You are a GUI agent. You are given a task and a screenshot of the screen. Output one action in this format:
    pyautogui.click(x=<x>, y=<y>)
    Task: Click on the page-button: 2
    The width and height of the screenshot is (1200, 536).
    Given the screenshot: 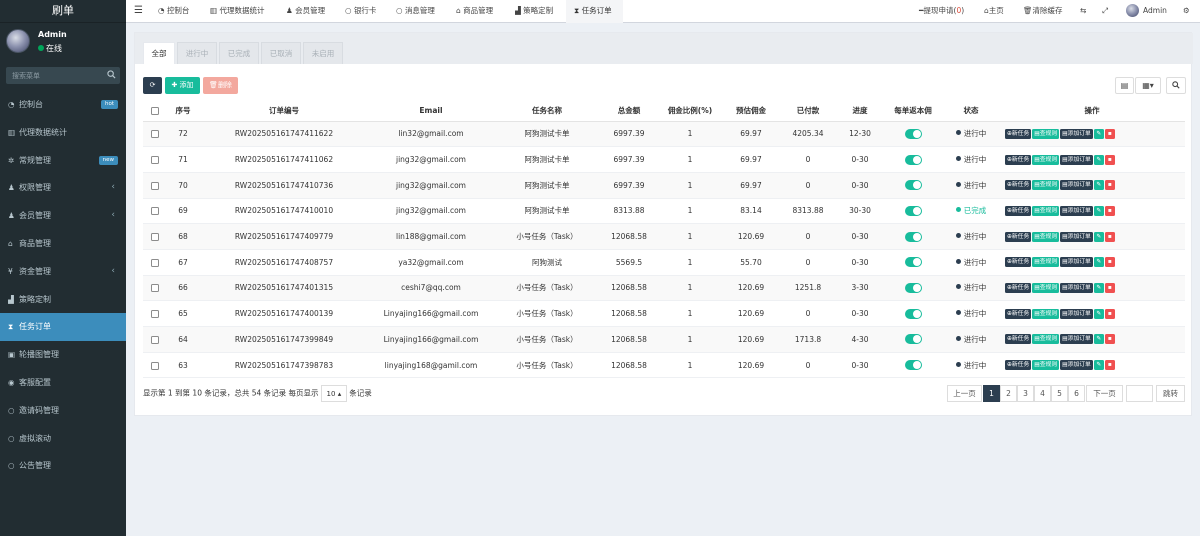 What is the action you would take?
    pyautogui.click(x=1008, y=393)
    